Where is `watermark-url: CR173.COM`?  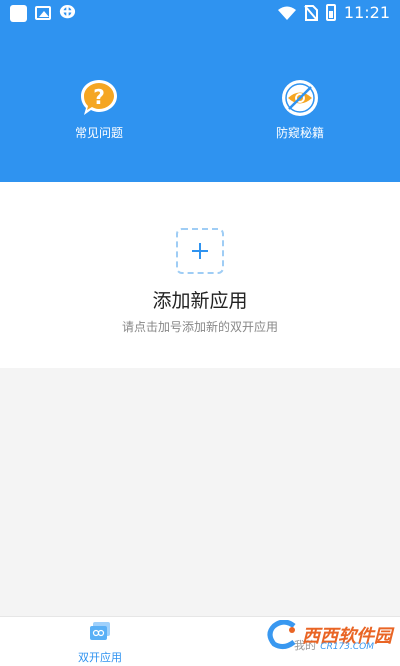 watermark-url: CR173.COM is located at coordinates (347, 647).